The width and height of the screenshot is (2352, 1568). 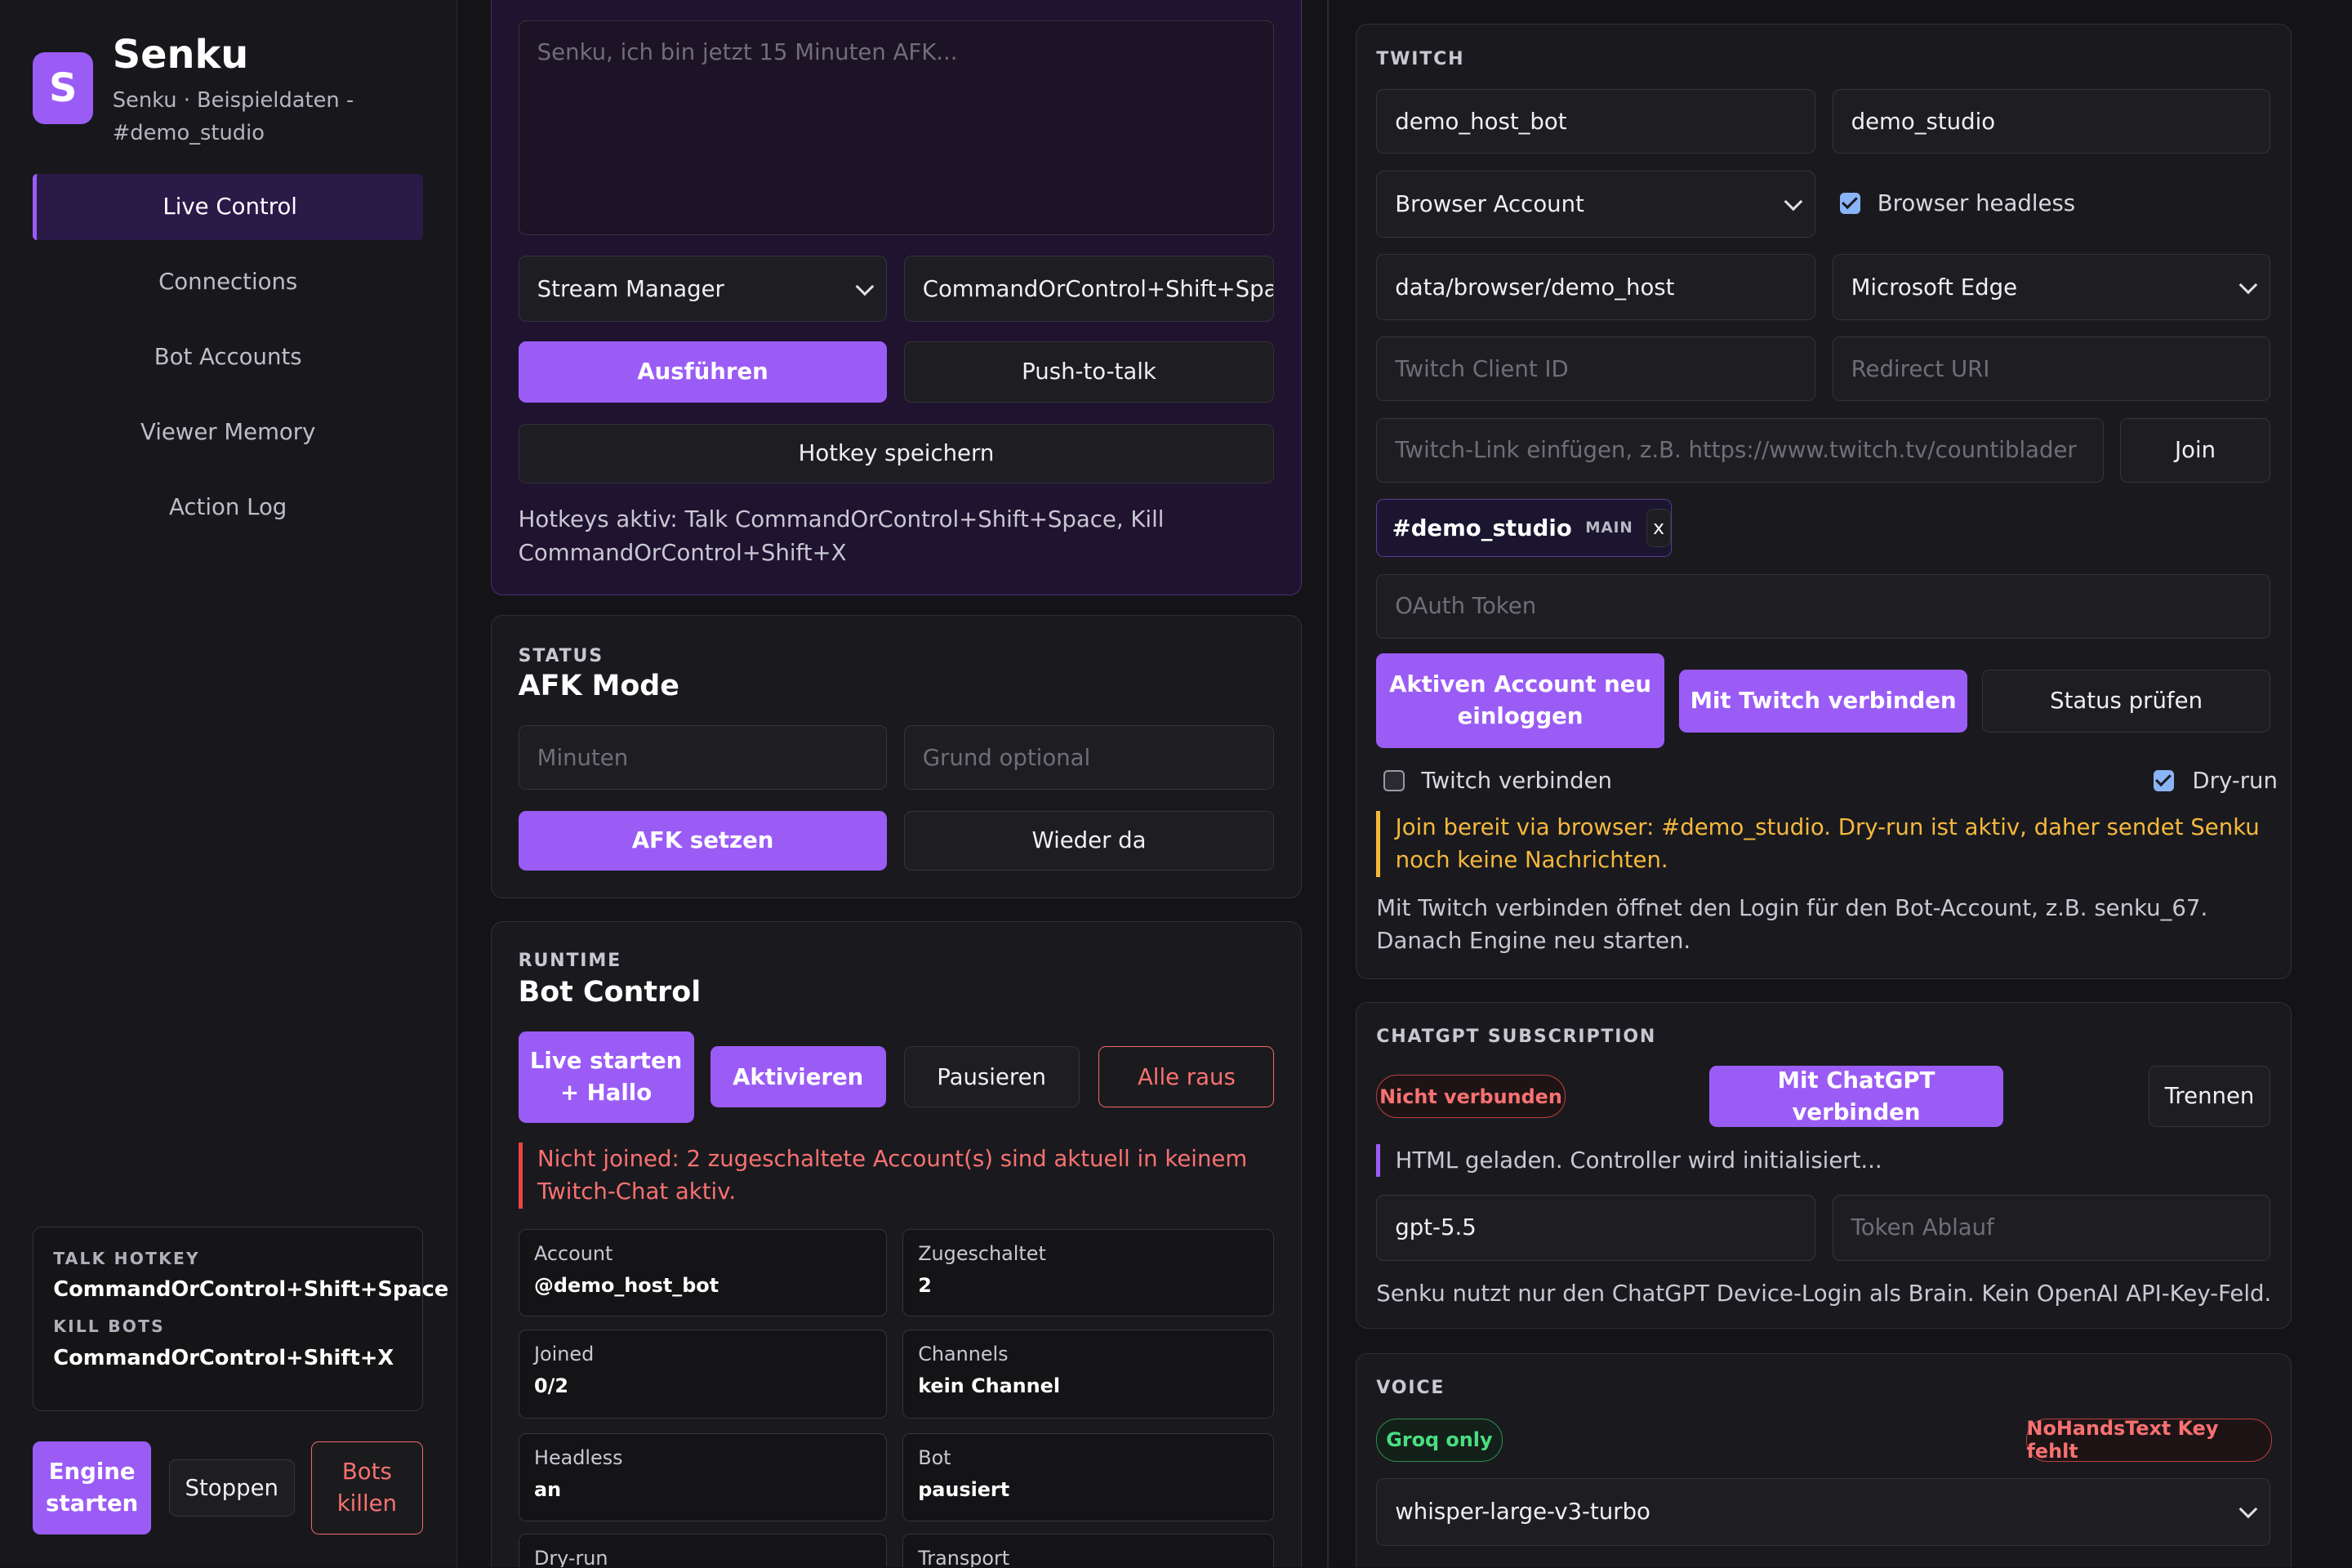 What do you see at coordinates (606, 1077) in the screenshot?
I see `start-live-button: Live starten + Hallo` at bounding box center [606, 1077].